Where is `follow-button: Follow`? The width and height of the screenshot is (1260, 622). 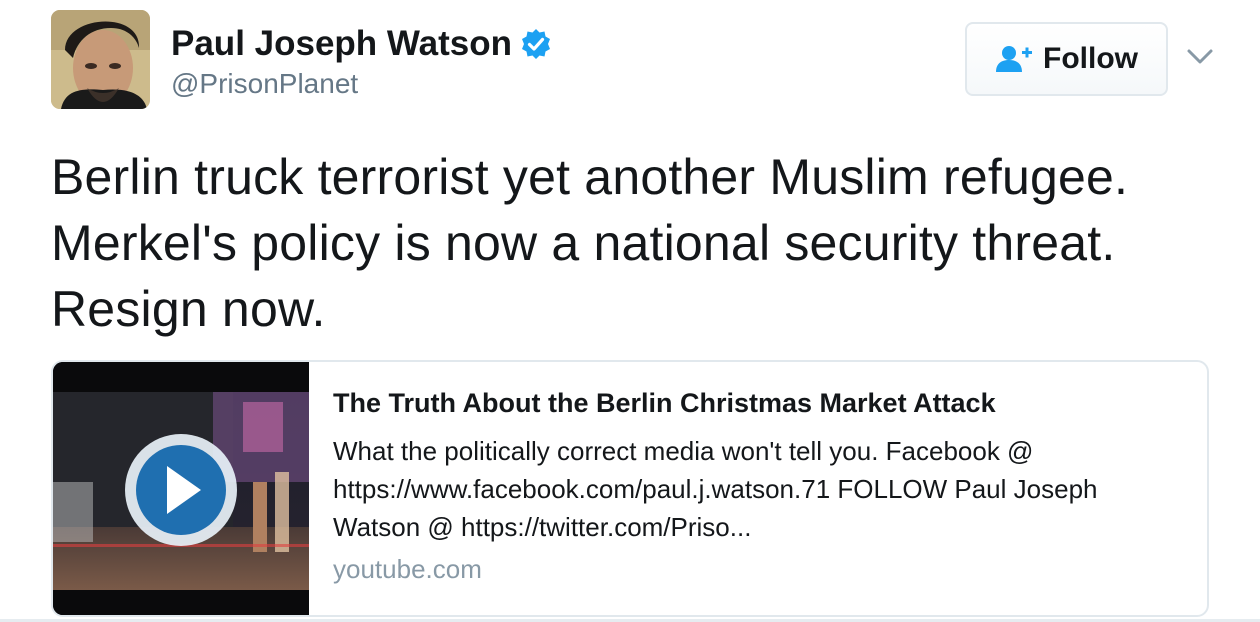
follow-button: Follow is located at coordinates (1066, 59).